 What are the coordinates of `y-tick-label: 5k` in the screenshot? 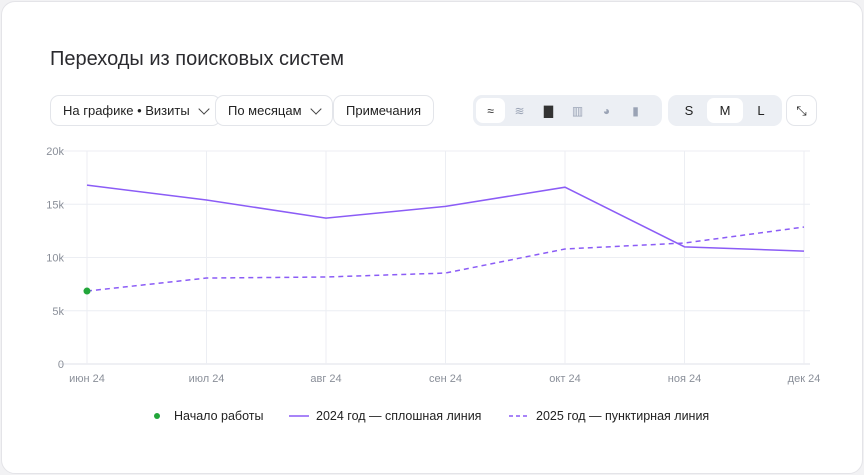 It's located at (58, 312).